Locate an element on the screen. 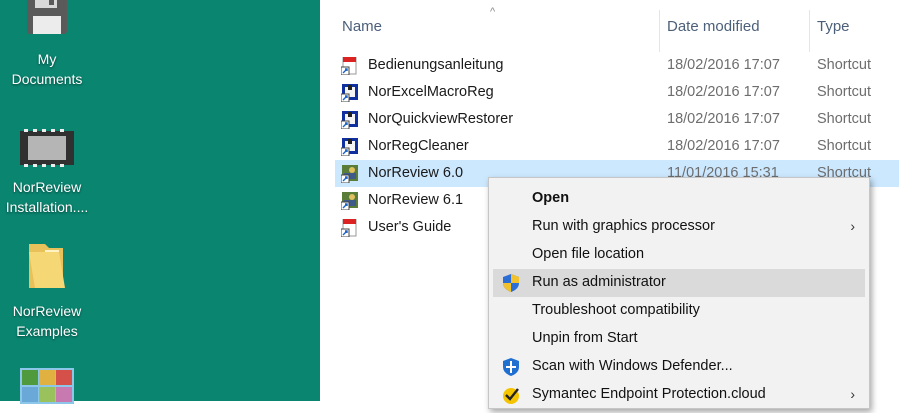 The height and width of the screenshot is (413, 899). desktop-icon-label: My Documents is located at coordinates (47, 69).